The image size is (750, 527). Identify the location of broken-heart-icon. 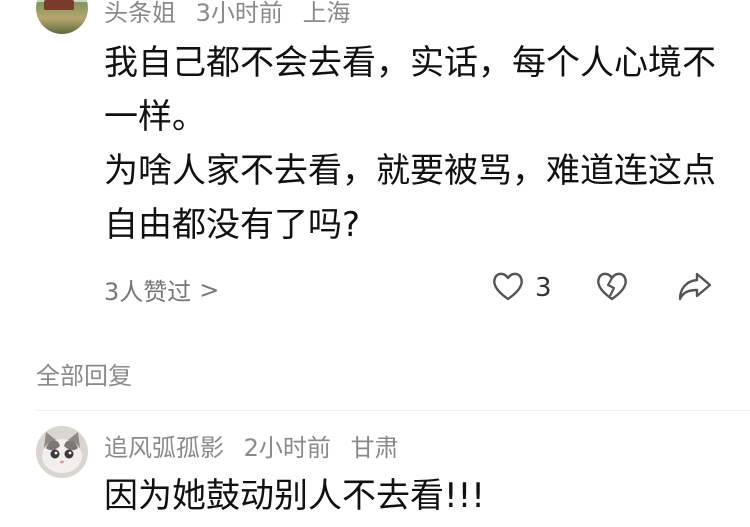
(612, 289).